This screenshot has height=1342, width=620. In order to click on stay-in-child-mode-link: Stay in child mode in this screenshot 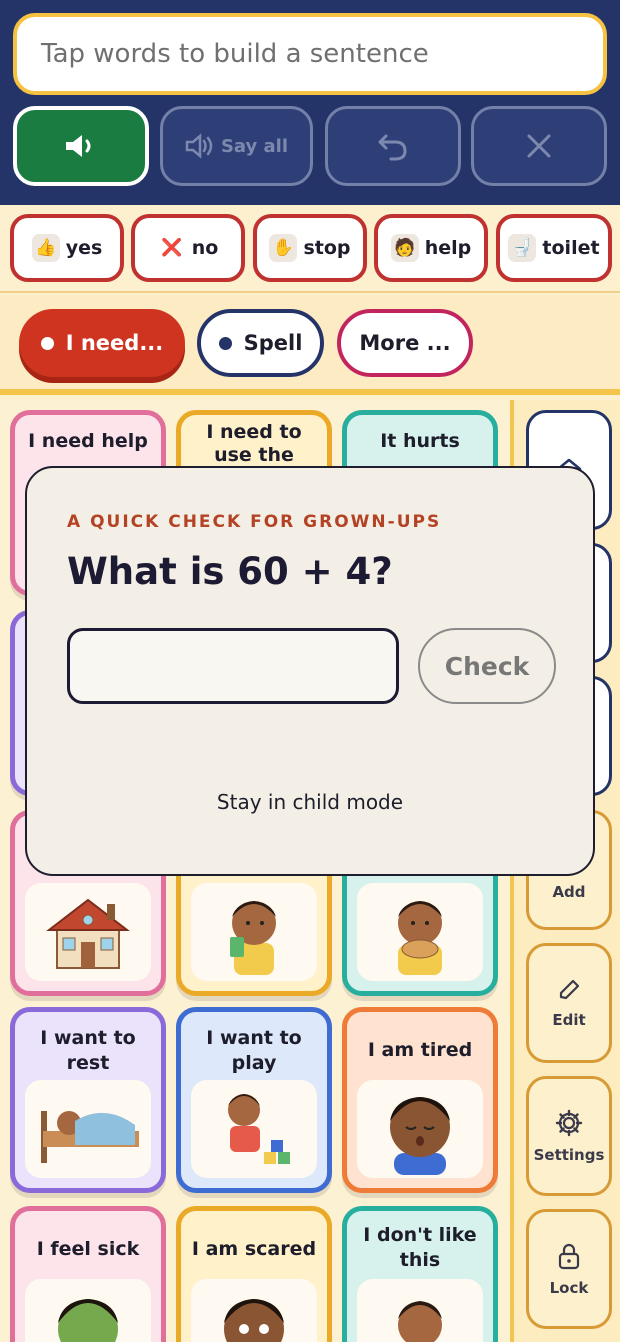, I will do `click(310, 802)`.